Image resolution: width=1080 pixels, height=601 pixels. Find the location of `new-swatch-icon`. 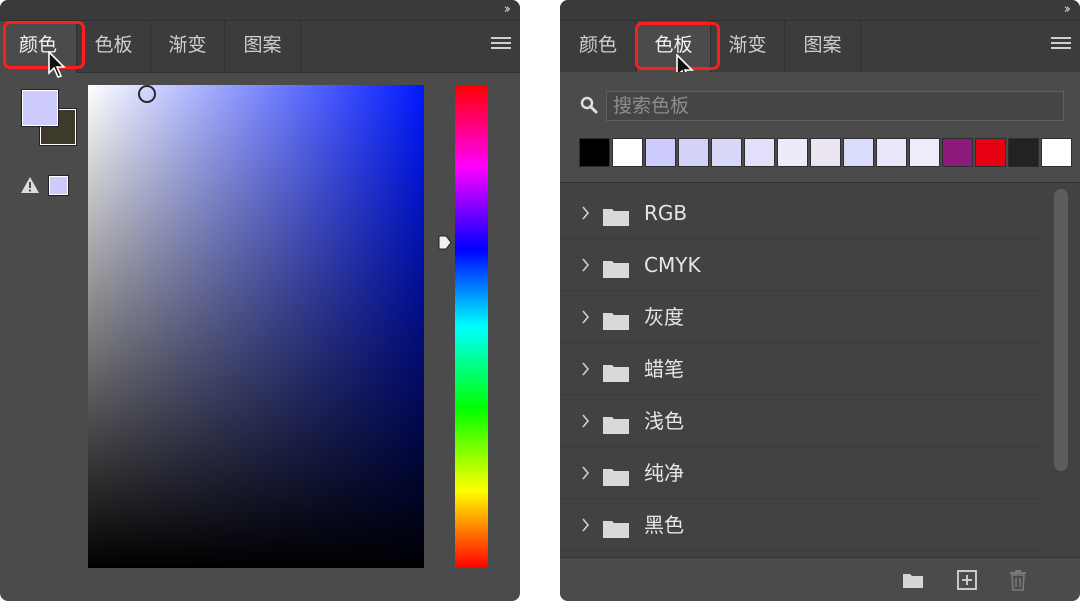

new-swatch-icon is located at coordinates (967, 580).